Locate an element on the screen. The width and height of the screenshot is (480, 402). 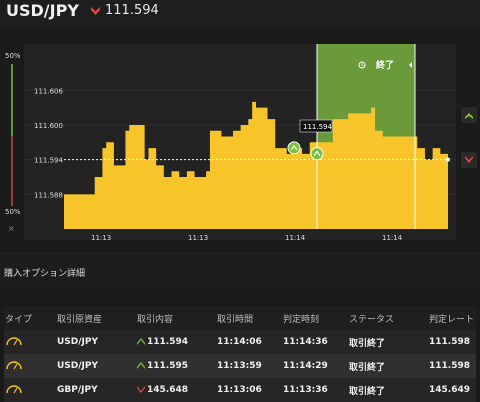
svg-text: 111.594 is located at coordinates (317, 127).